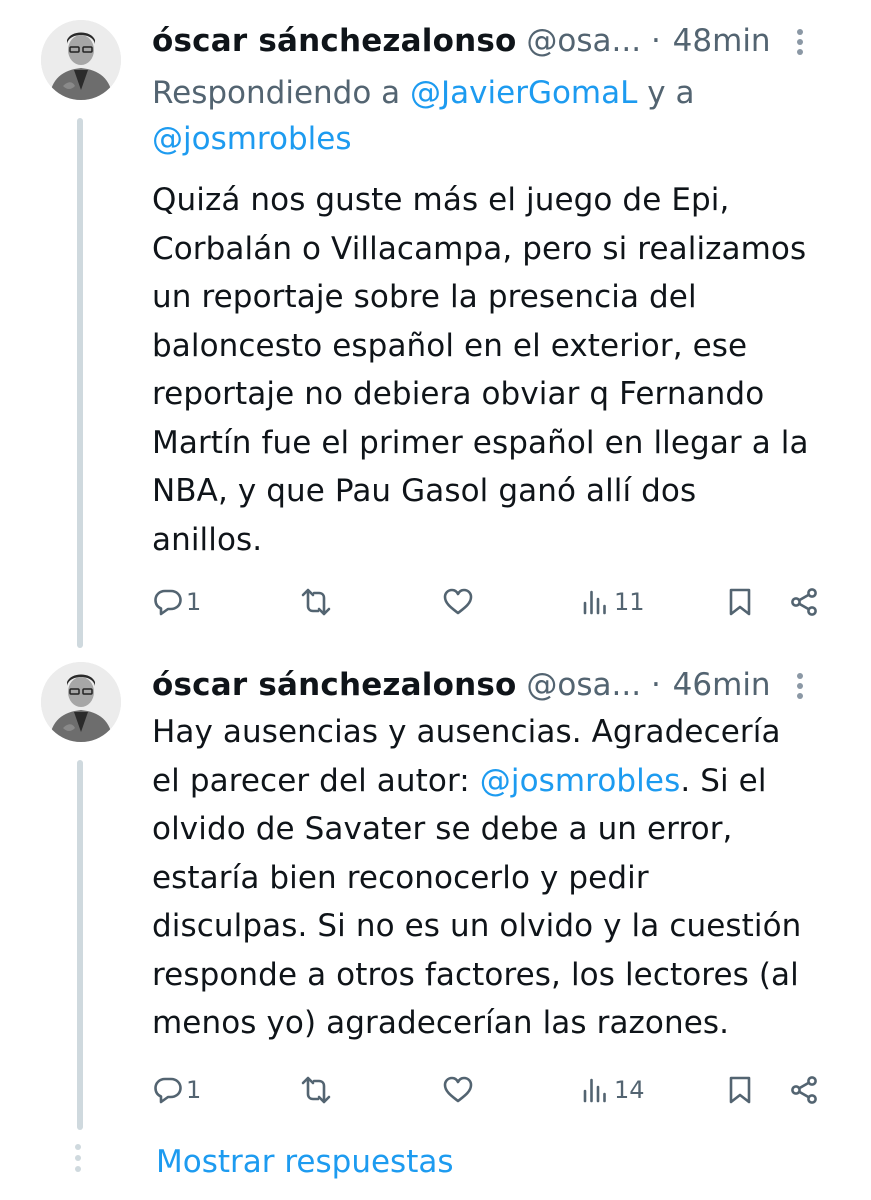 This screenshot has height=1200, width=871. I want to click on tweet-actions: 1 11, so click(497, 602).